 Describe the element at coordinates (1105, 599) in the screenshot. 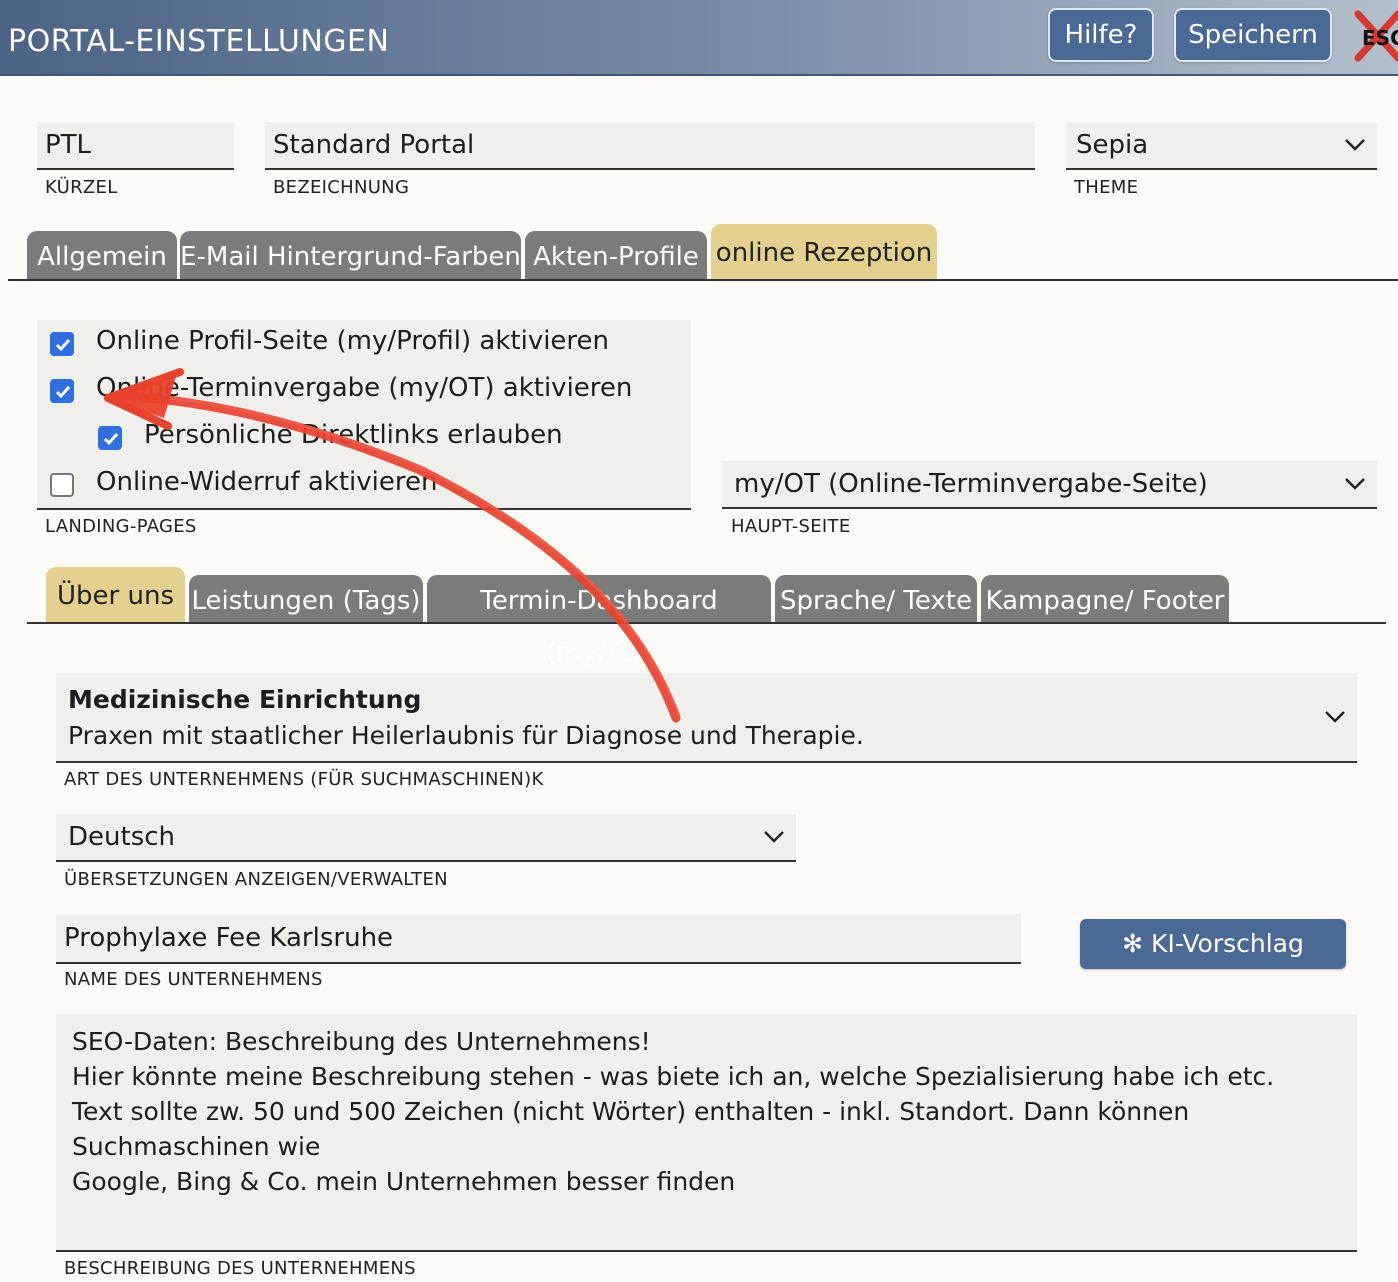

I see `tab-kampagne-footer: Kampagne/ Footer` at that location.